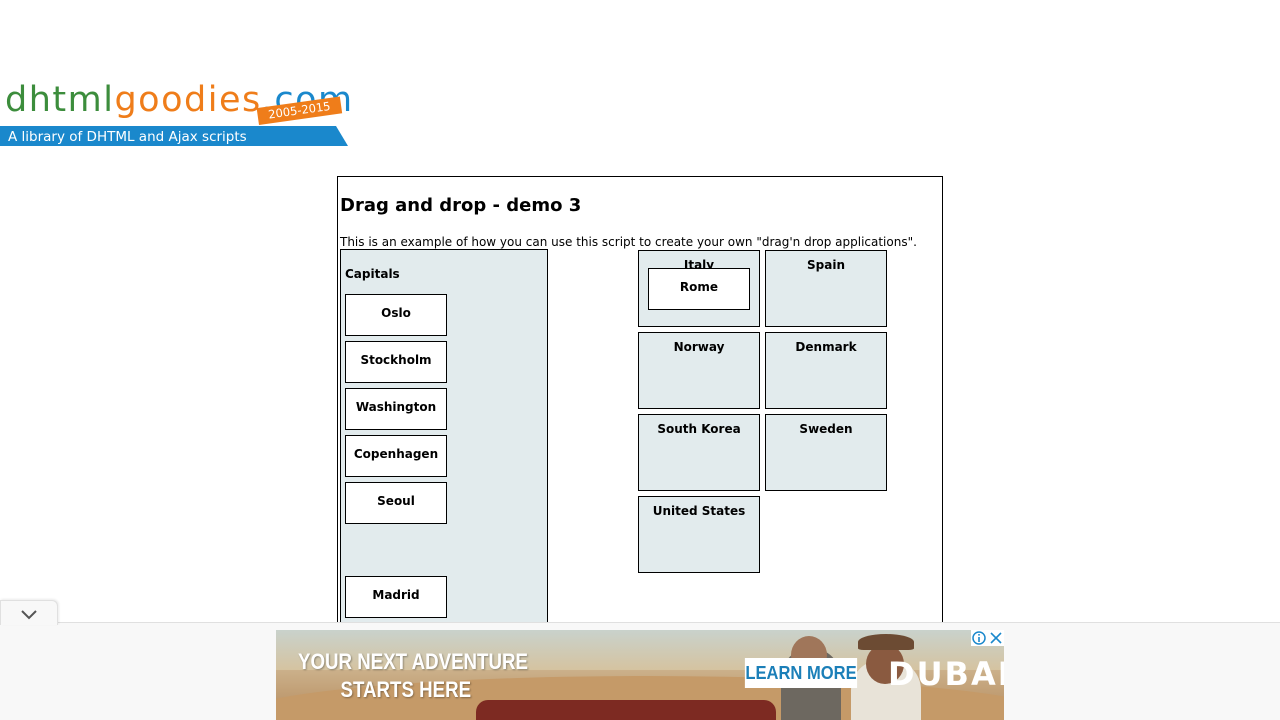 This screenshot has width=1280, height=720. What do you see at coordinates (396, 409) in the screenshot?
I see `capital-washington: Washington` at bounding box center [396, 409].